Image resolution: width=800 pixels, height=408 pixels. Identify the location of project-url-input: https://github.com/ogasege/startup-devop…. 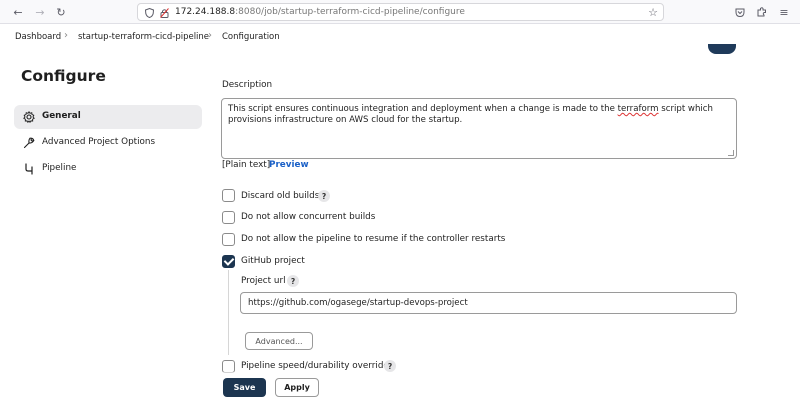
(488, 303).